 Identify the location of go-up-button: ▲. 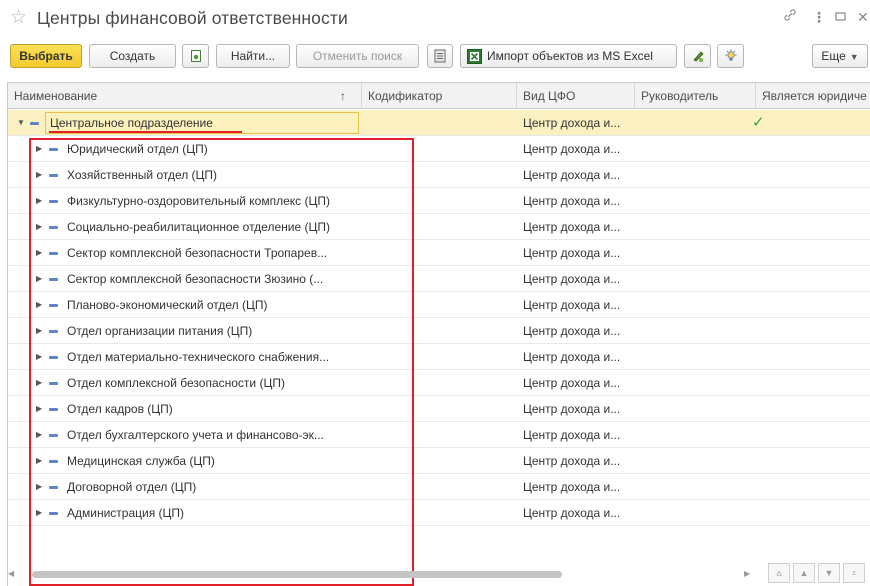
(804, 573).